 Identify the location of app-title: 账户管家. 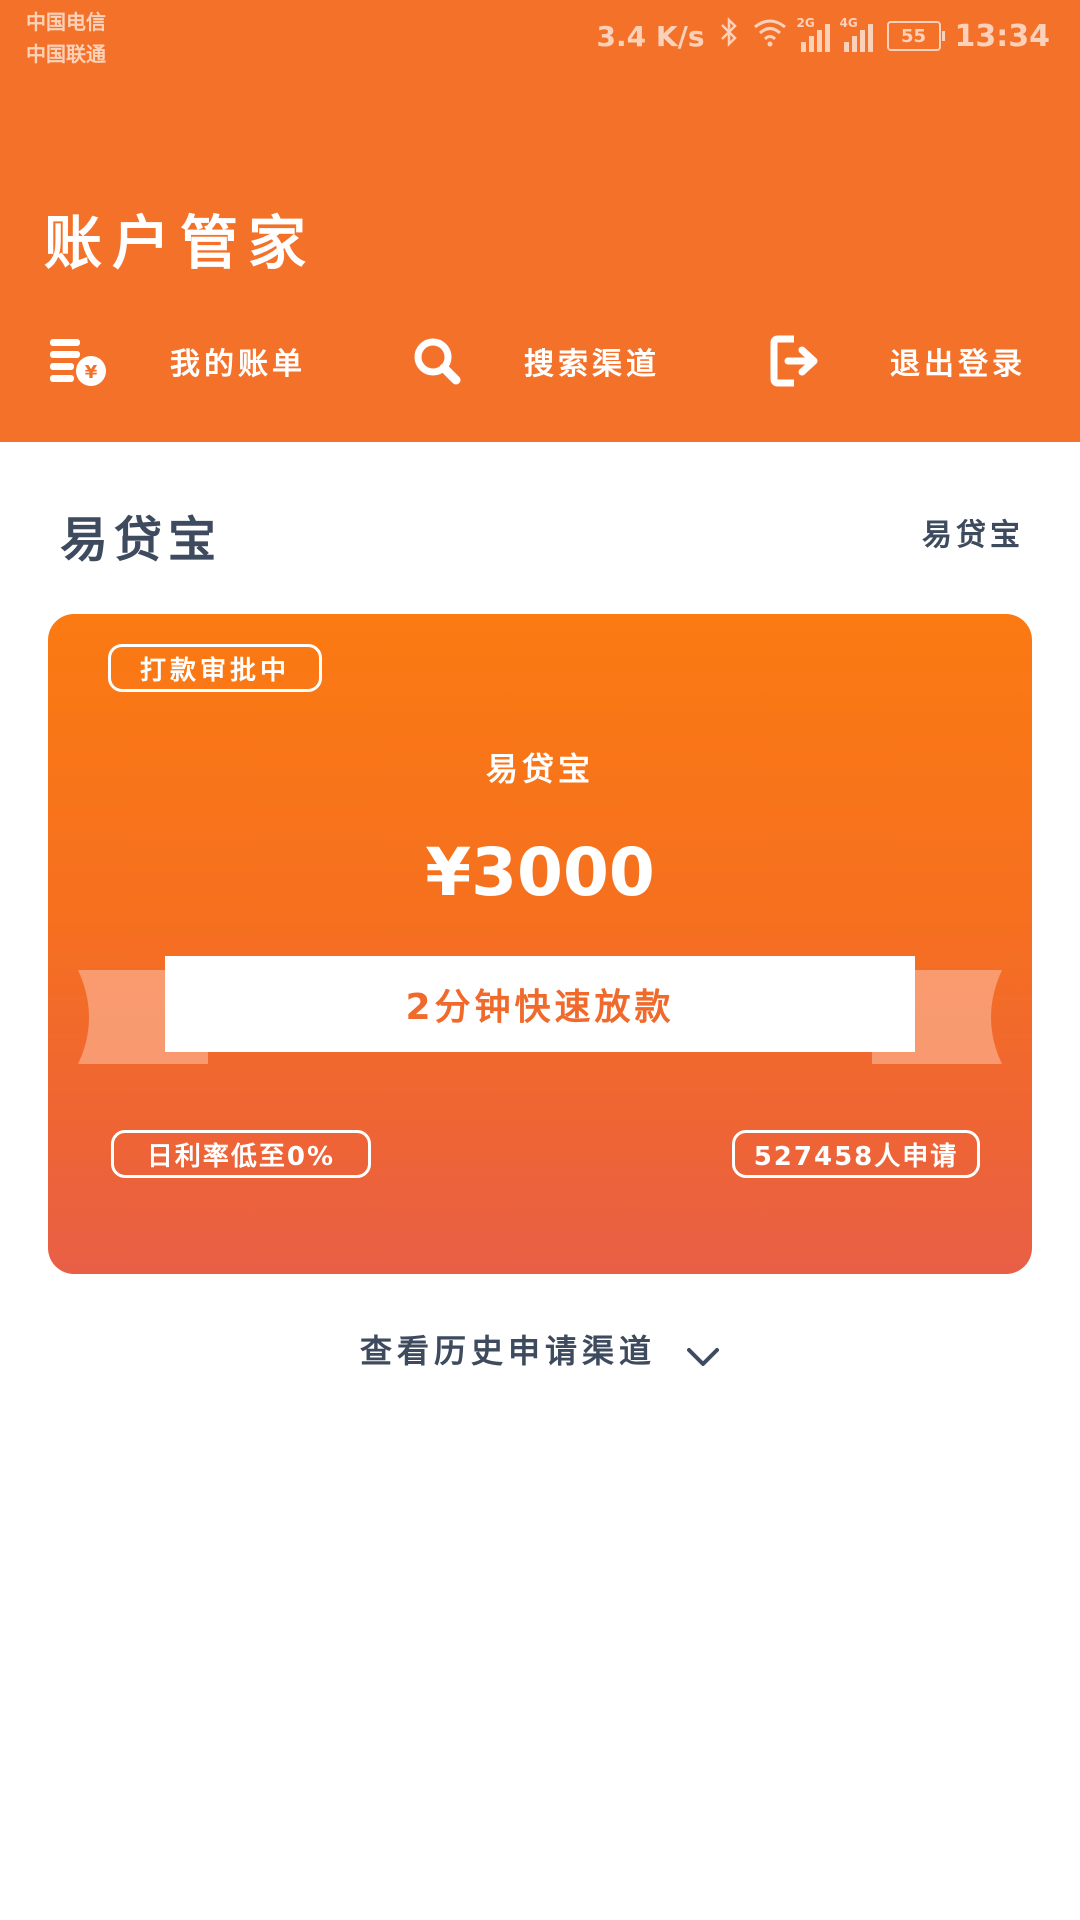
(180, 243).